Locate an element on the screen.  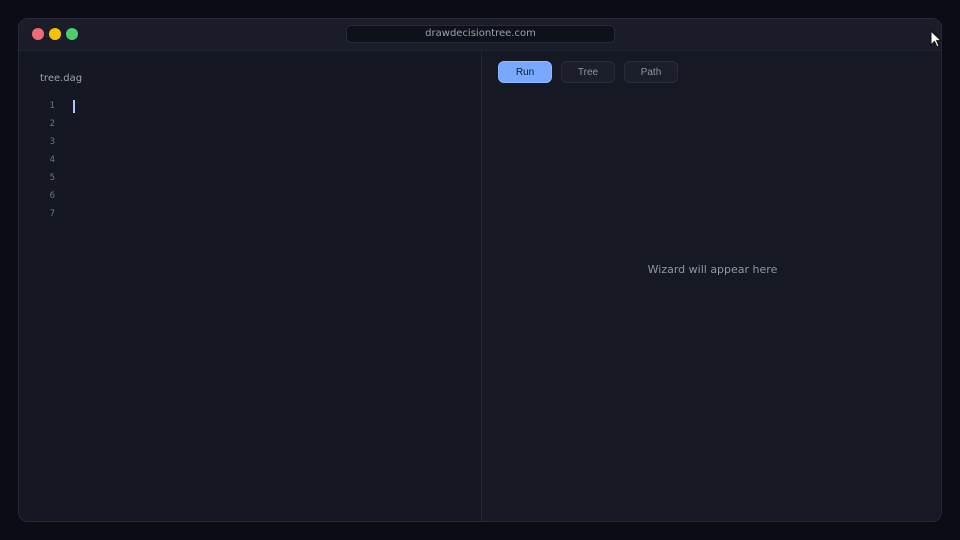
tab-path: Path is located at coordinates (651, 72).